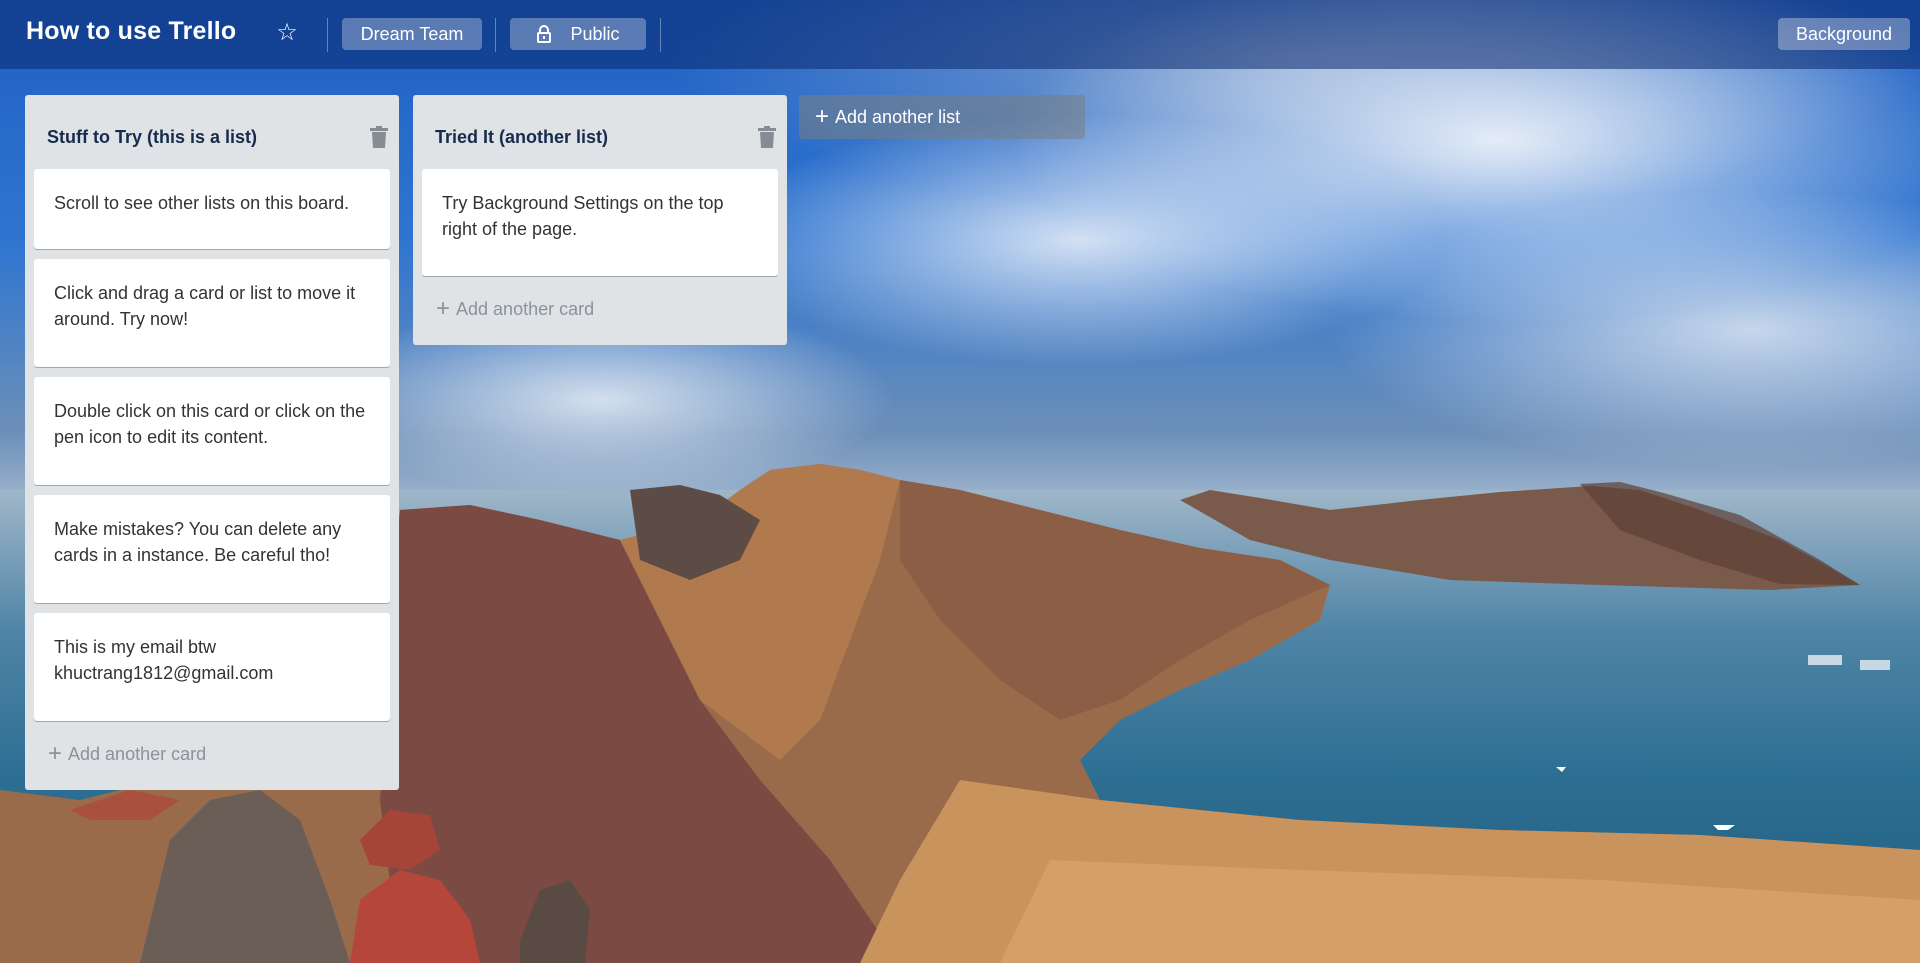  Describe the element at coordinates (544, 34) in the screenshot. I see `lock-icon` at that location.